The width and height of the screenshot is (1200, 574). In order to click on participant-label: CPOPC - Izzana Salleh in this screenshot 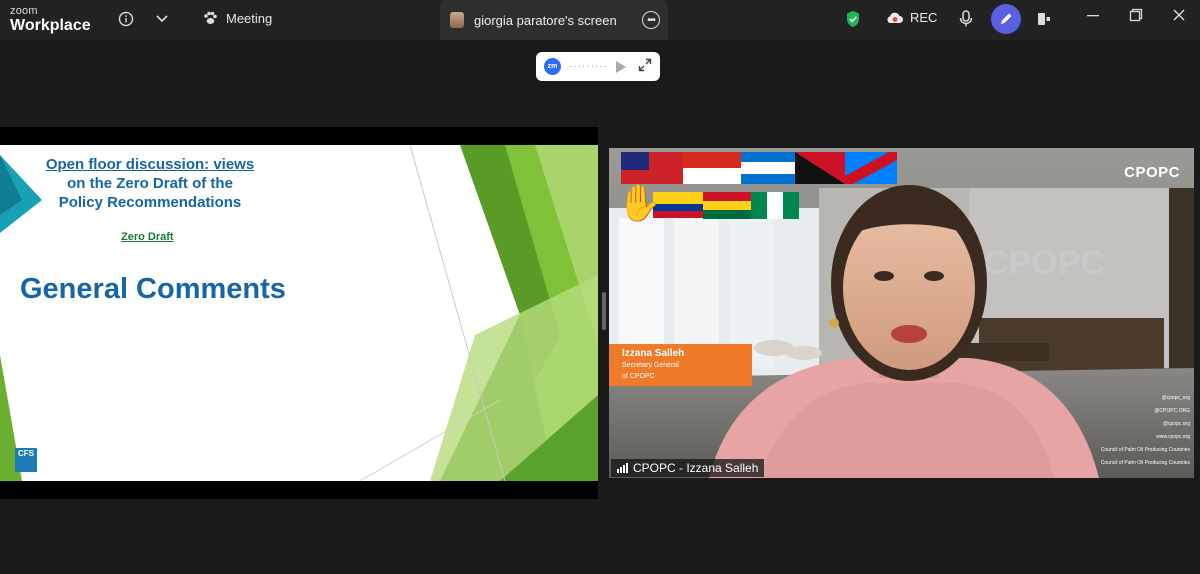, I will do `click(696, 468)`.